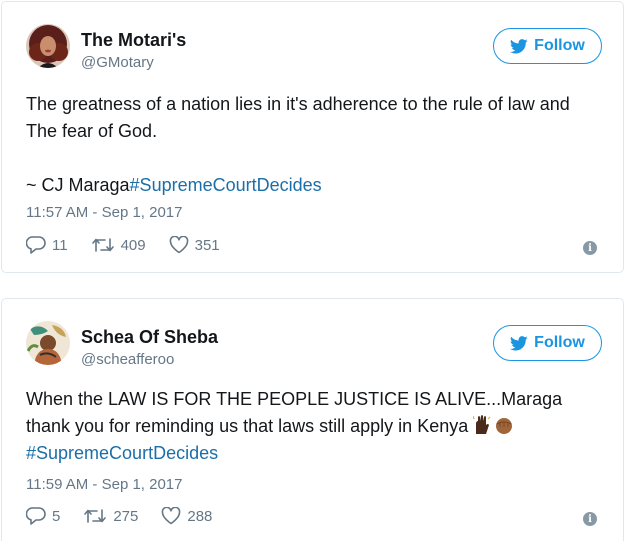 The width and height of the screenshot is (626, 541). I want to click on reply-count: 11, so click(60, 245).